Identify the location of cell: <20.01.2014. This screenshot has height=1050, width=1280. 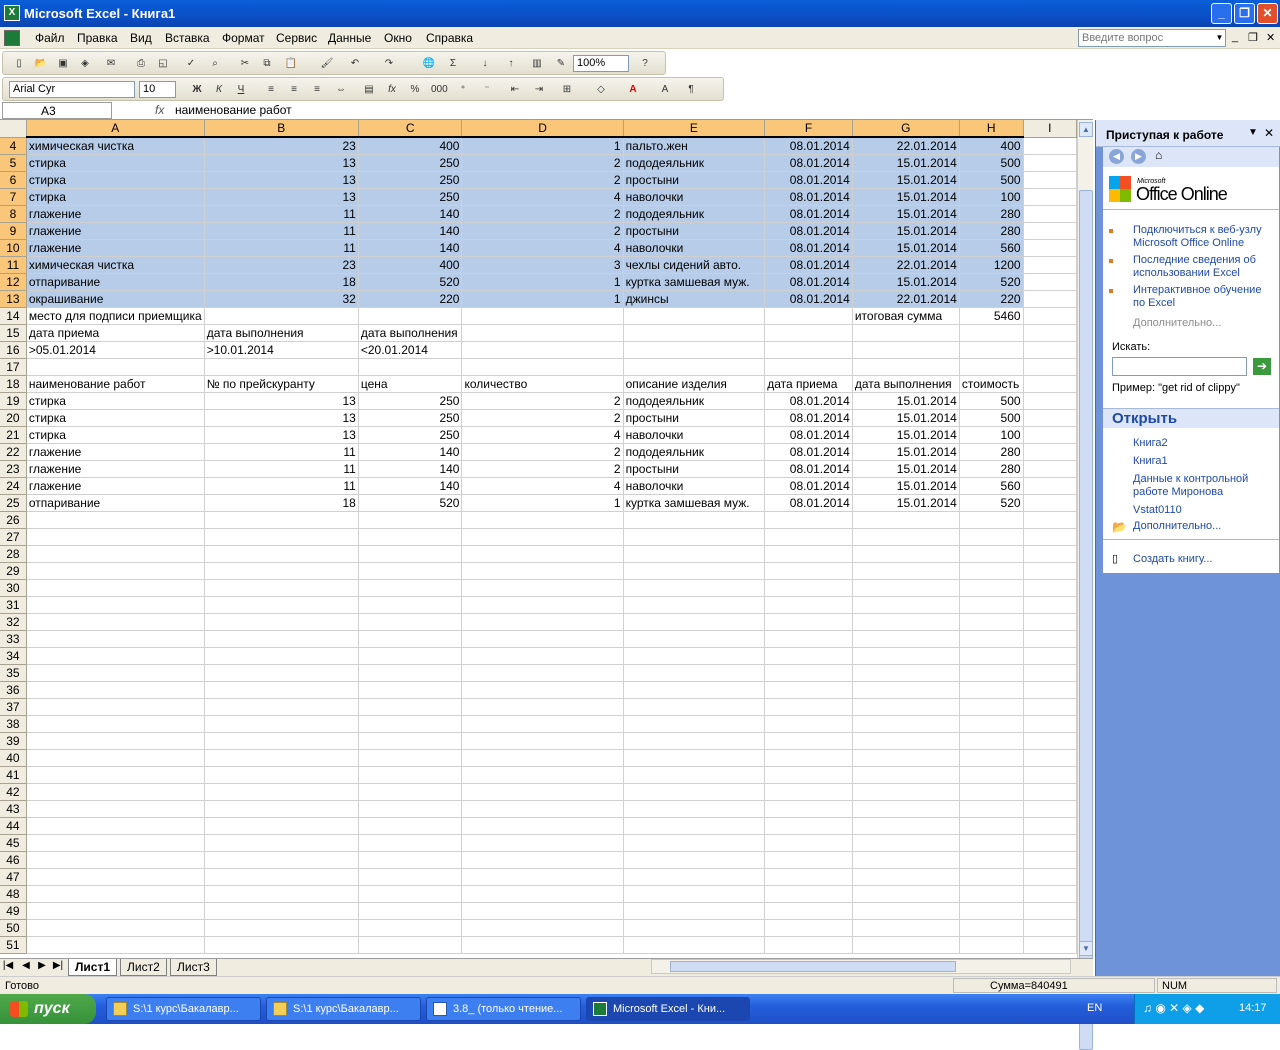
(410, 350).